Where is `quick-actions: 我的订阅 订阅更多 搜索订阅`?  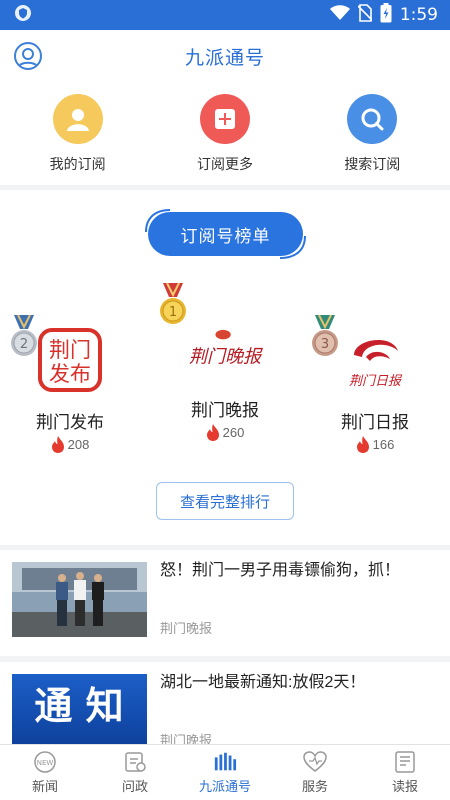
quick-actions: 我的订阅 订阅更多 搜索订阅 is located at coordinates (225, 133).